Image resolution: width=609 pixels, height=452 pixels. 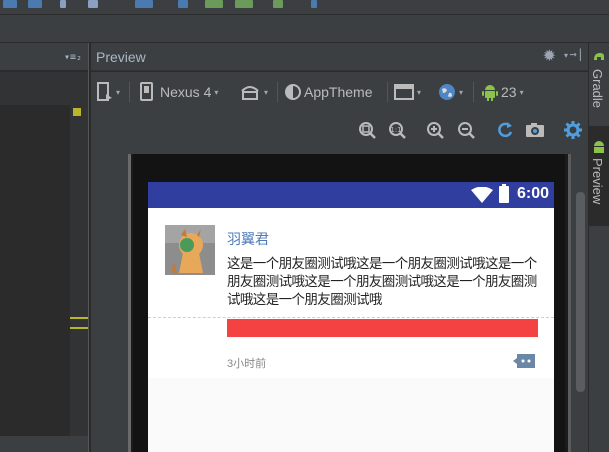 I want to click on preview-tab-label: Preview, so click(x=597, y=181).